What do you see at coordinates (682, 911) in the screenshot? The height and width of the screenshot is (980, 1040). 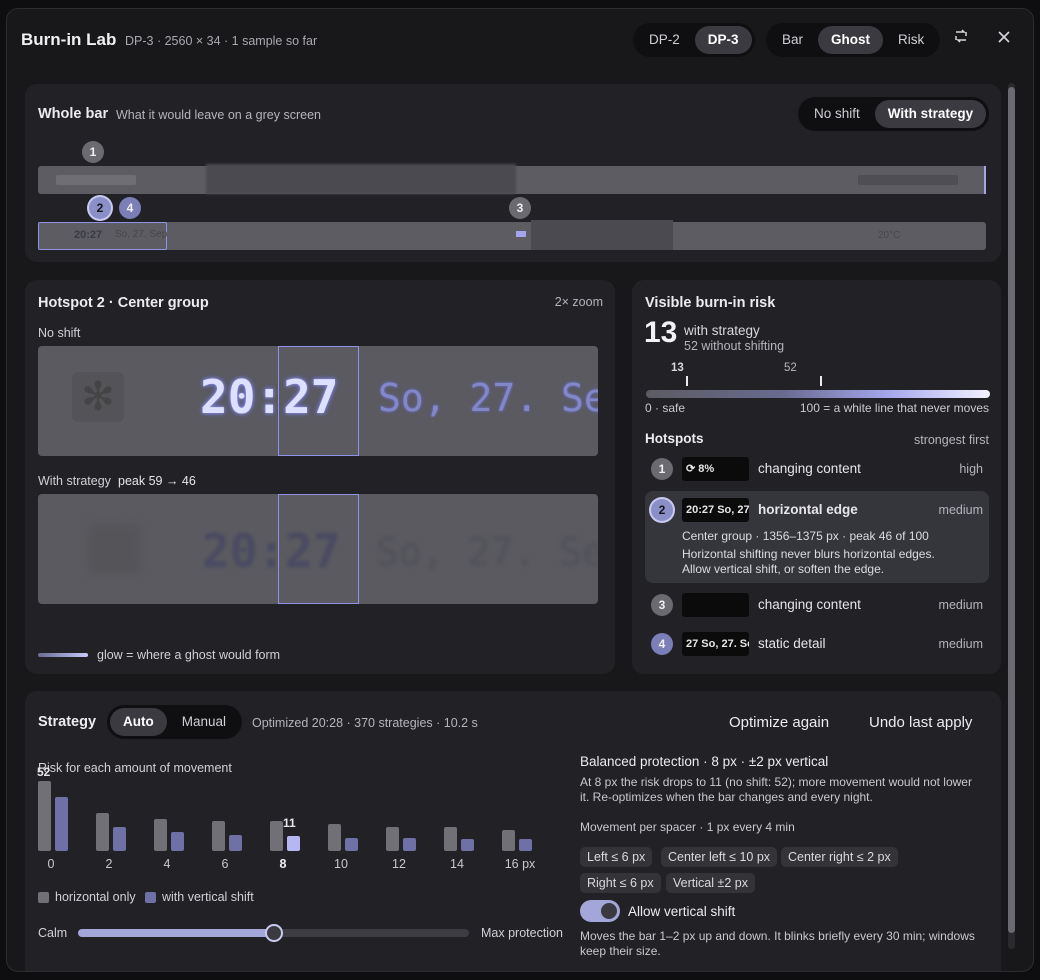 I see `vertical-shift-label: Allow vertical shift` at bounding box center [682, 911].